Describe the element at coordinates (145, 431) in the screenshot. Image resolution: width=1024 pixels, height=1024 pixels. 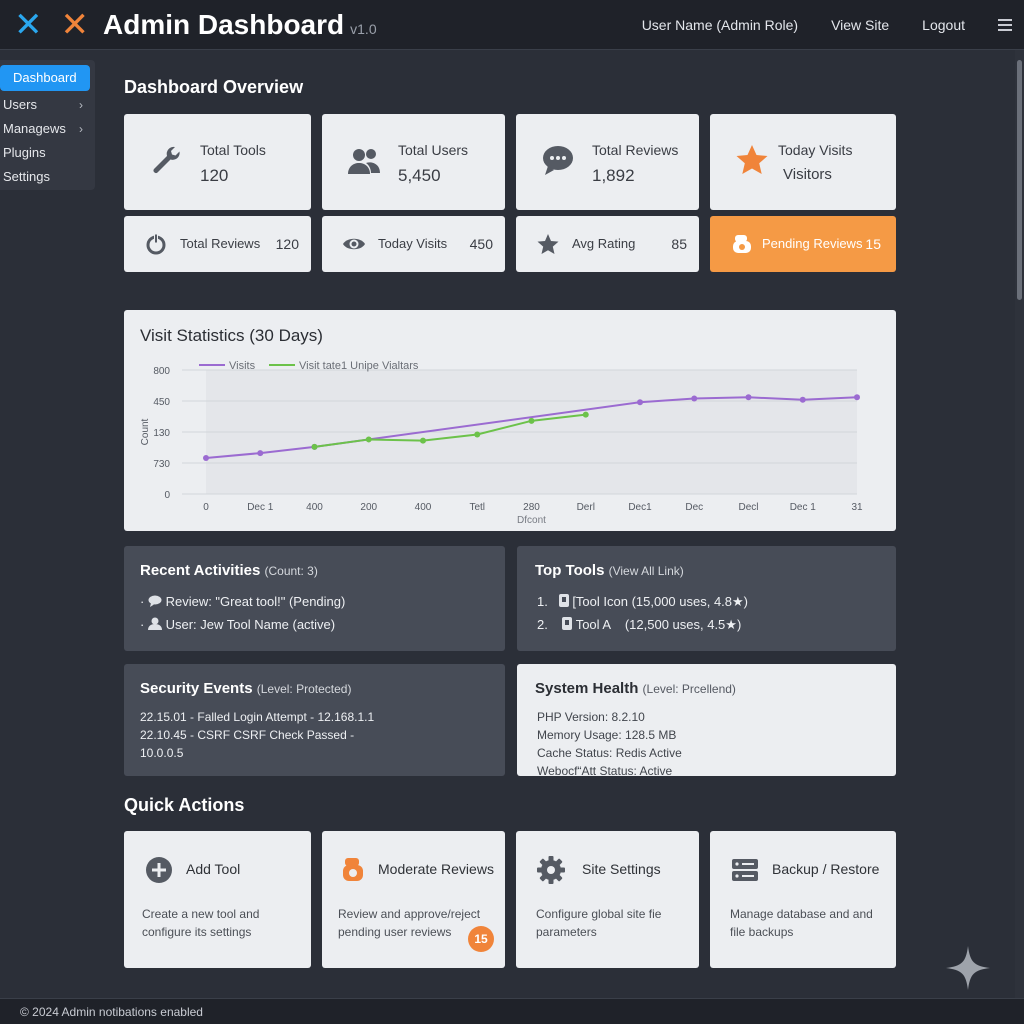
I see `y-axis-label: Count` at that location.